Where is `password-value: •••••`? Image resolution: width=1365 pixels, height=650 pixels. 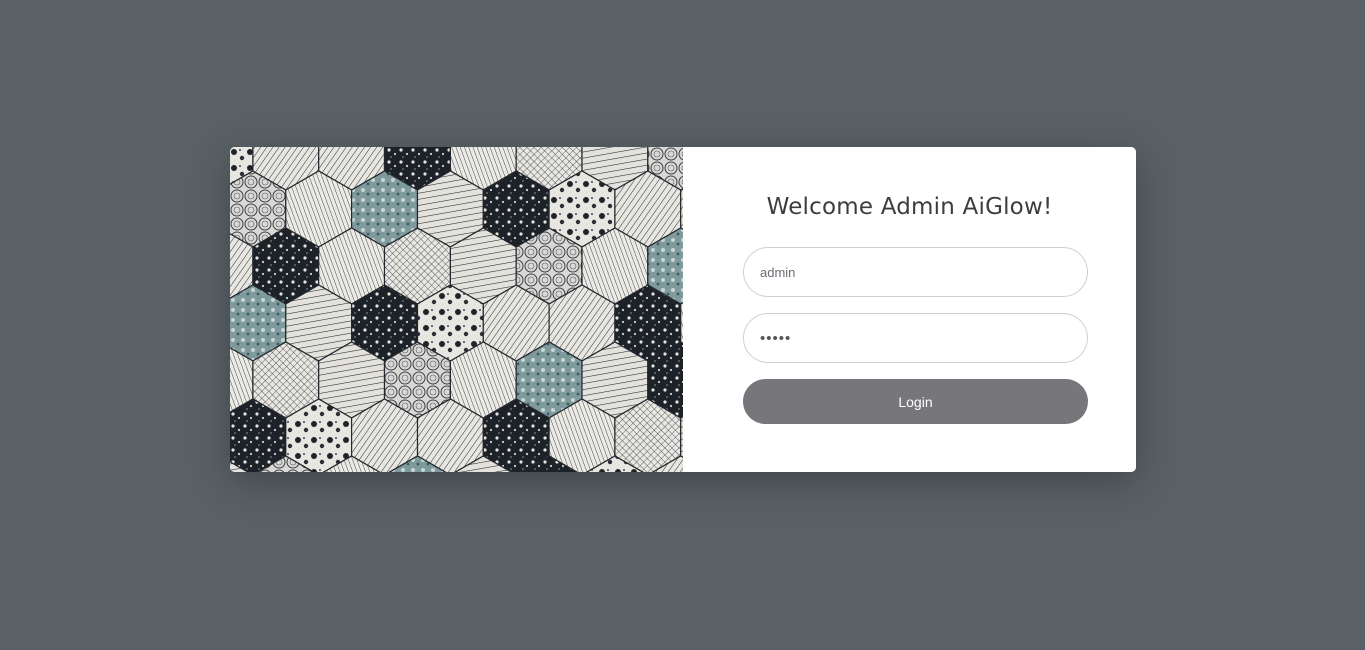 password-value: ••••• is located at coordinates (776, 338).